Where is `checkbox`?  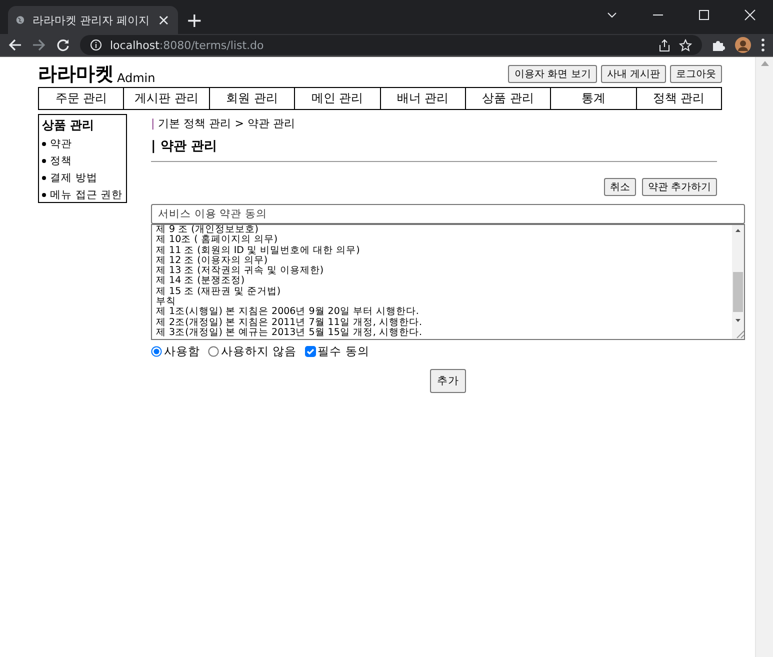
checkbox is located at coordinates (310, 351).